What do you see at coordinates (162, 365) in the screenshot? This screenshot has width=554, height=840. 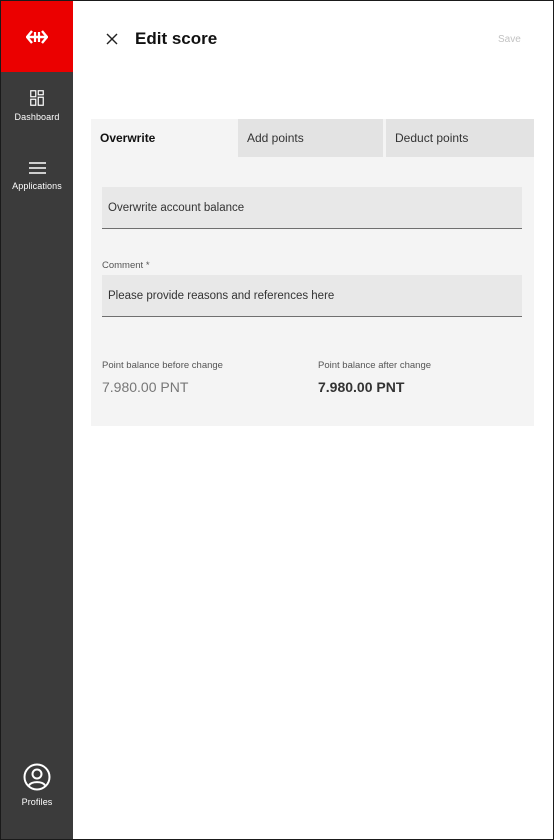 I see `balance-before-label: Point balance before change` at bounding box center [162, 365].